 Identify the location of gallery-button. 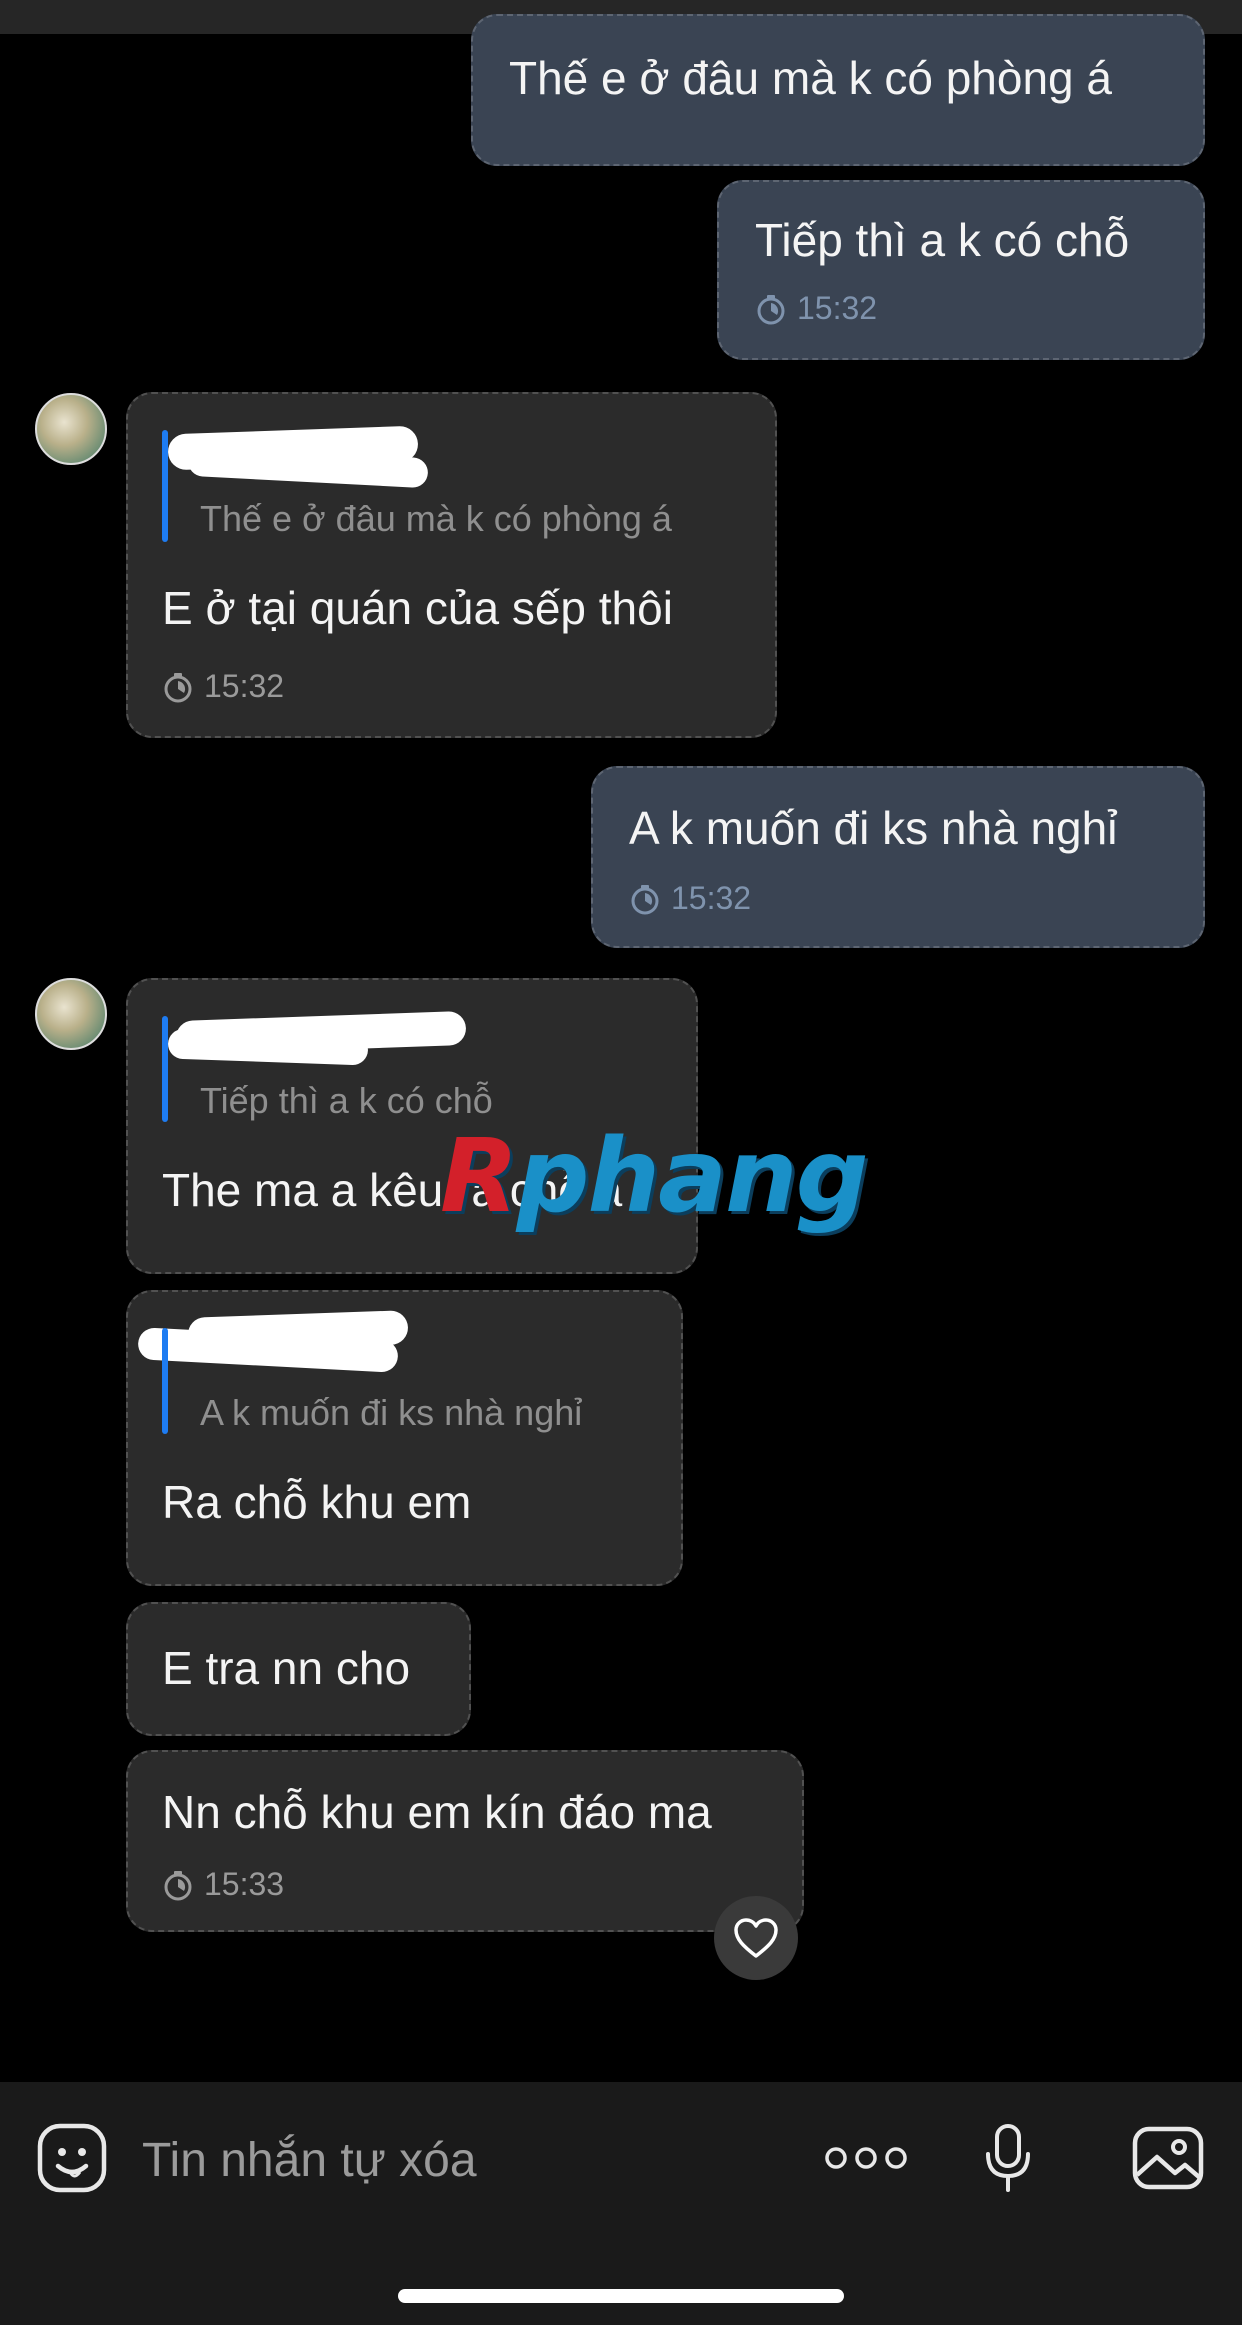
(1168, 2158).